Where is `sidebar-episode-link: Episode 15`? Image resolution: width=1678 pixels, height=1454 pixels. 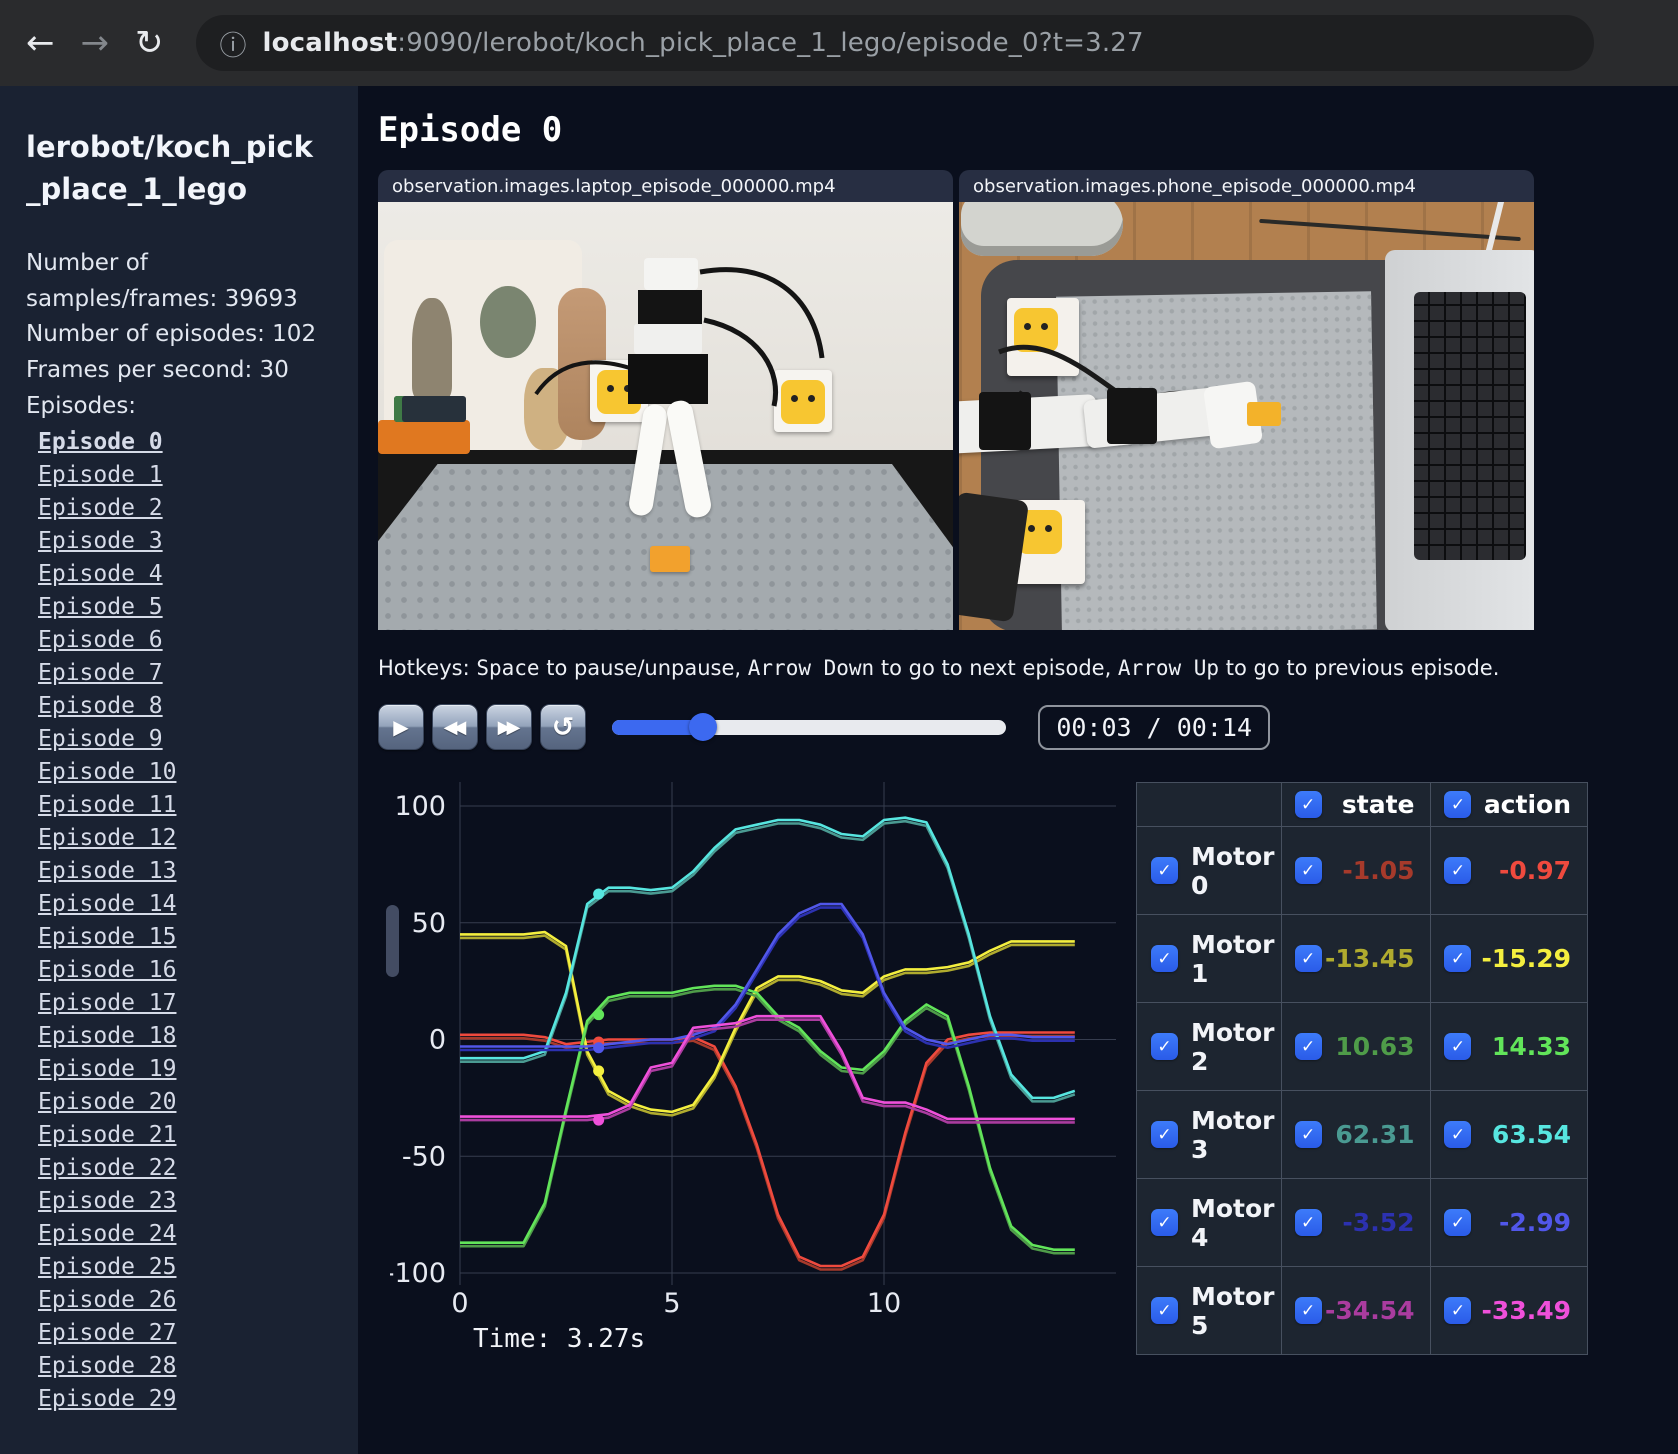
sidebar-episode-link: Episode 15 is located at coordinates (198, 937).